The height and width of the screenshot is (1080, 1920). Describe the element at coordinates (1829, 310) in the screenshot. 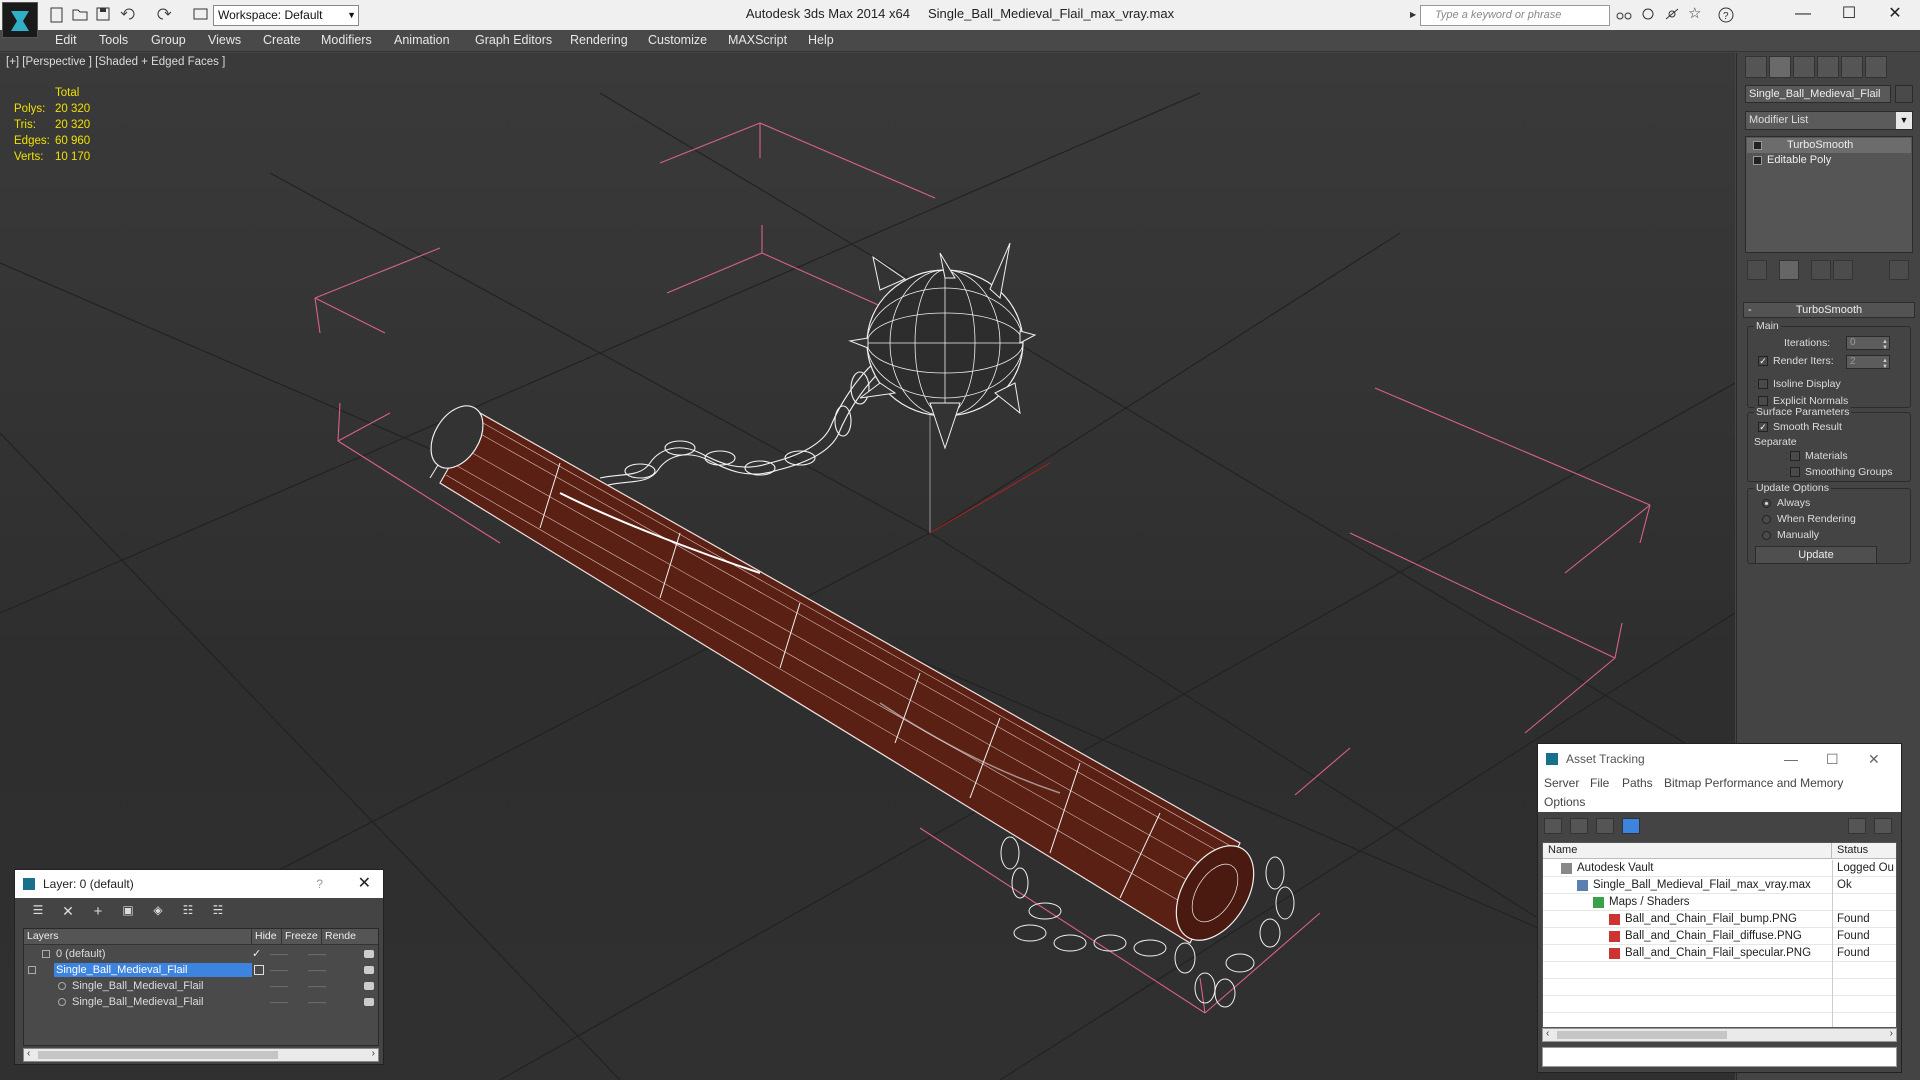

I see `rollout-header: - TurboSmooth` at that location.